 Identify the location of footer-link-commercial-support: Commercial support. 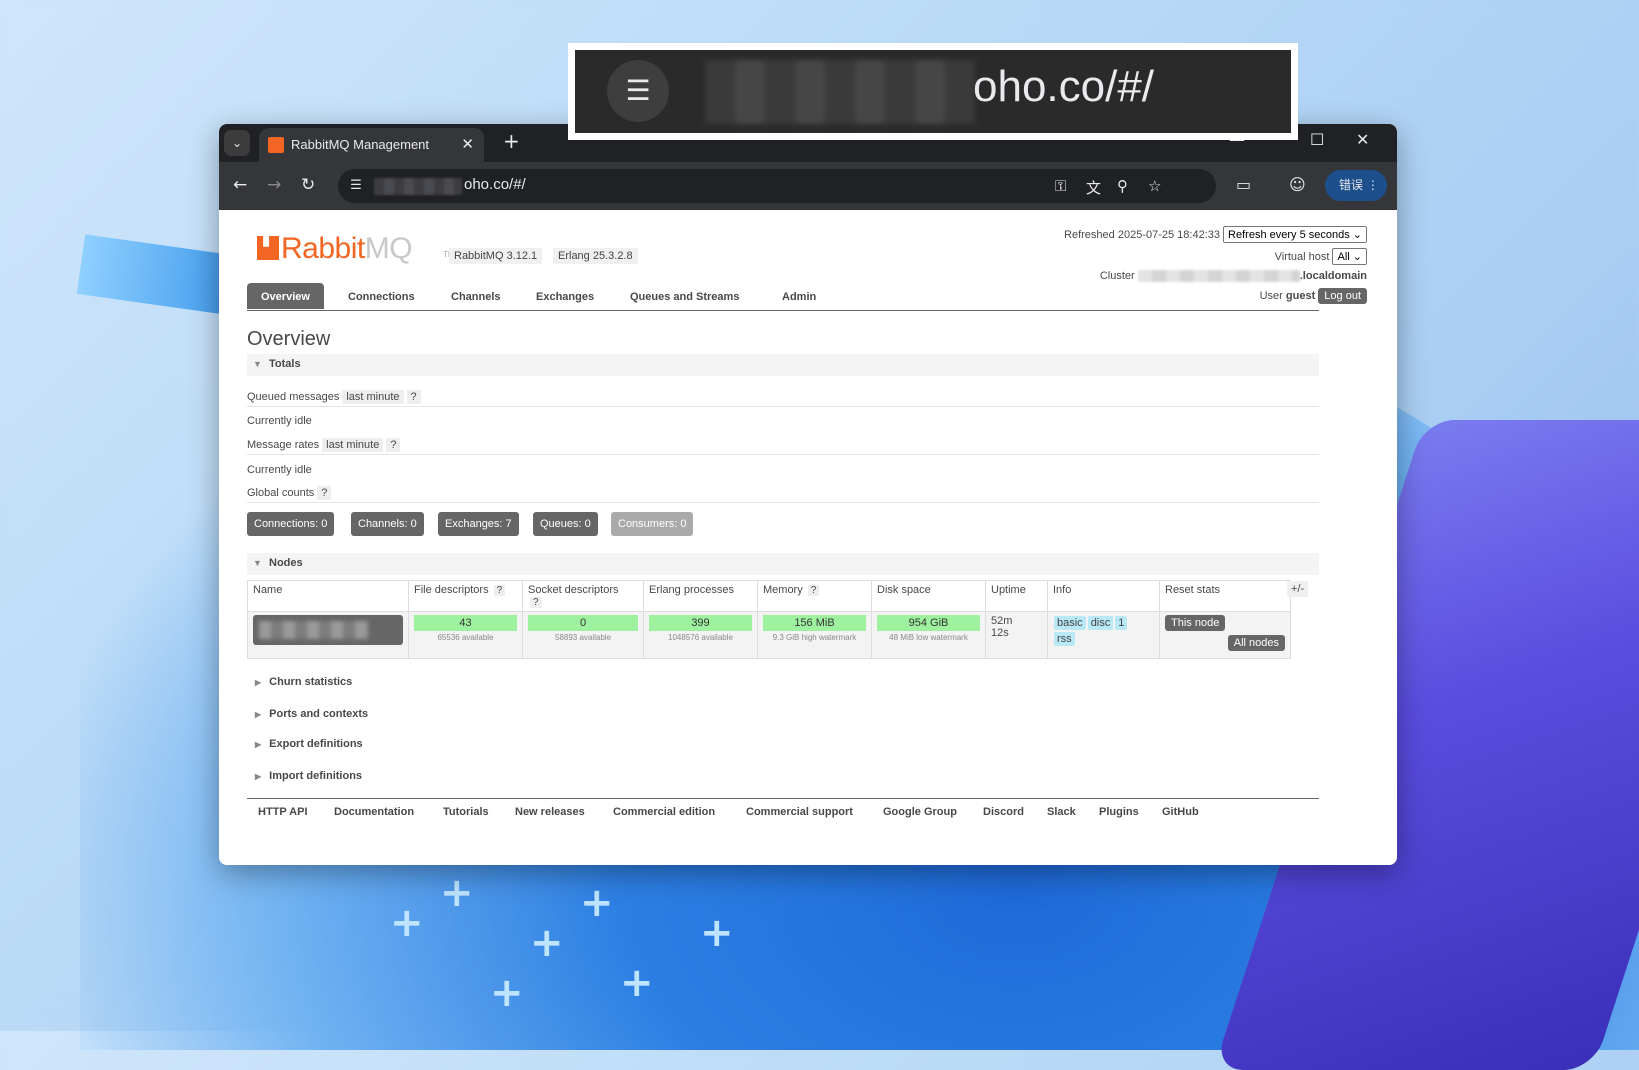
(799, 812).